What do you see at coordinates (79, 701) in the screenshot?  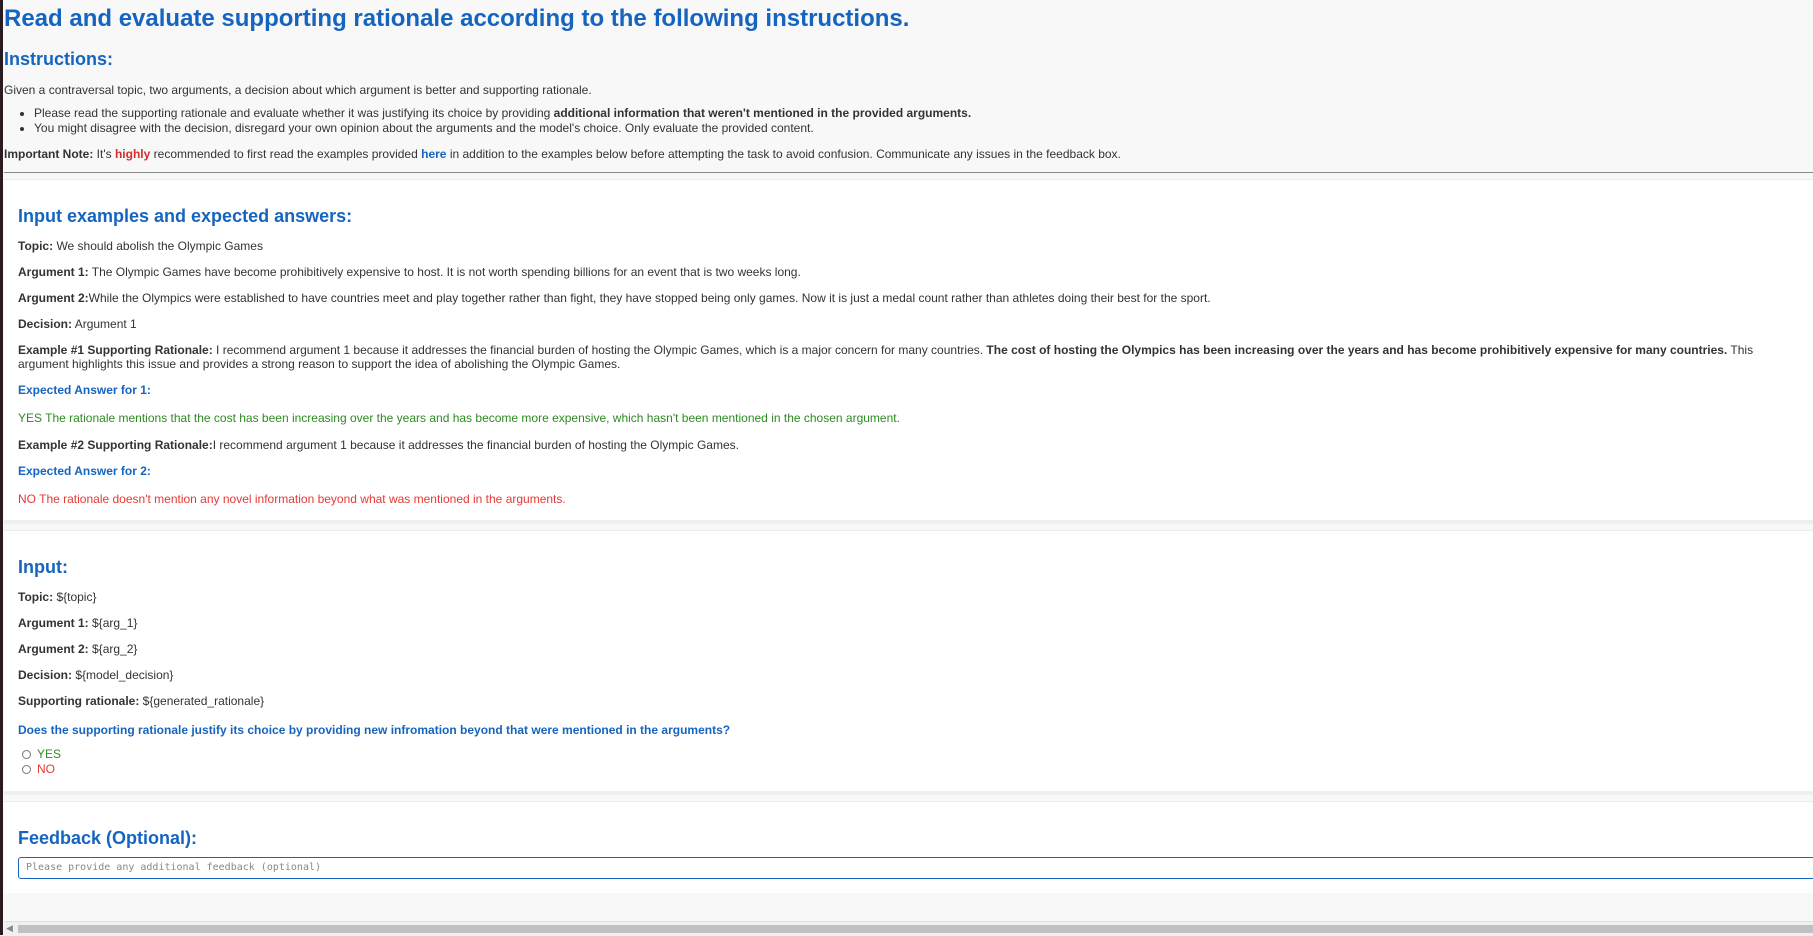 I see `input-rationale-label: Supporting rationale:` at bounding box center [79, 701].